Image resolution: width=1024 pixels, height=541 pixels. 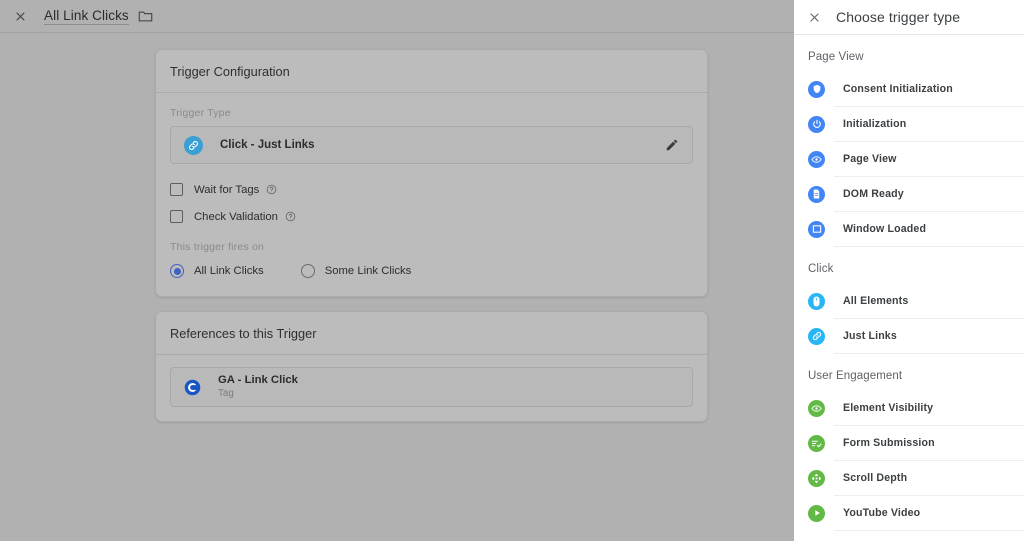 What do you see at coordinates (816, 124) in the screenshot?
I see `power-icon` at bounding box center [816, 124].